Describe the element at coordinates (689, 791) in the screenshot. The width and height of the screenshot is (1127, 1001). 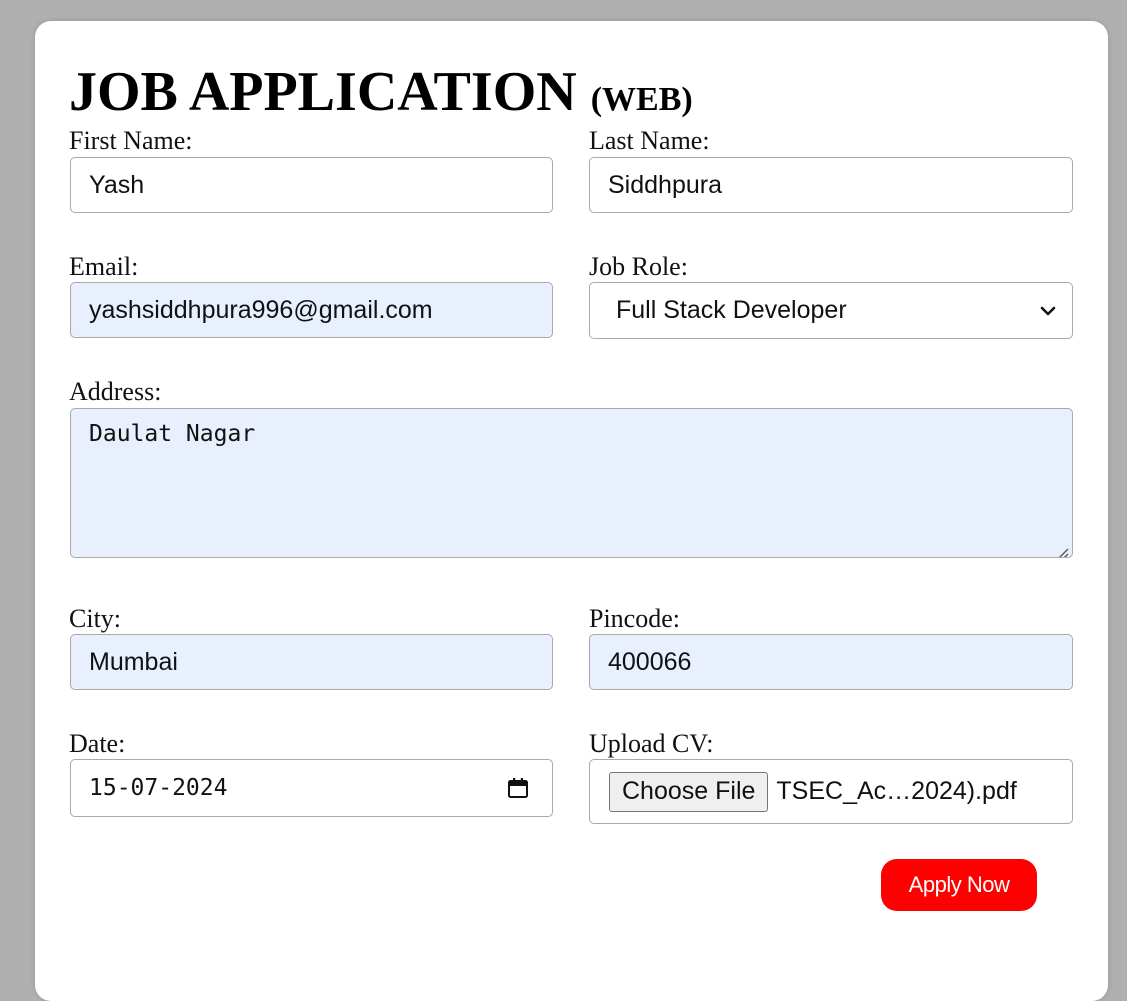
I see `choose-file-button: Choose File` at that location.